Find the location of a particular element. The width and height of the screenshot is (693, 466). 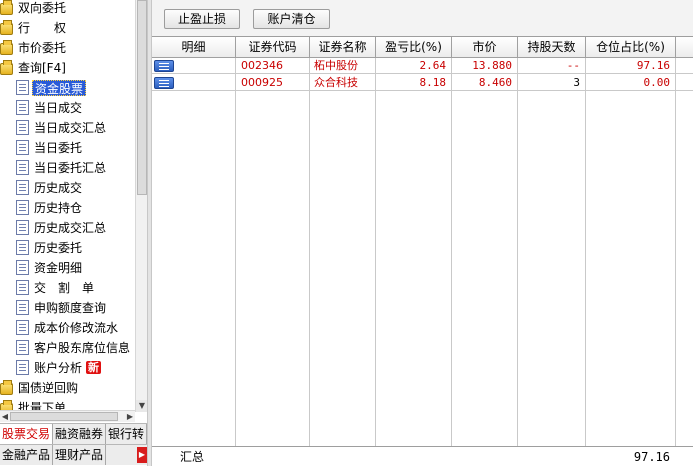

tree-item-label: 成本价修改流水 is located at coordinates (76, 327).